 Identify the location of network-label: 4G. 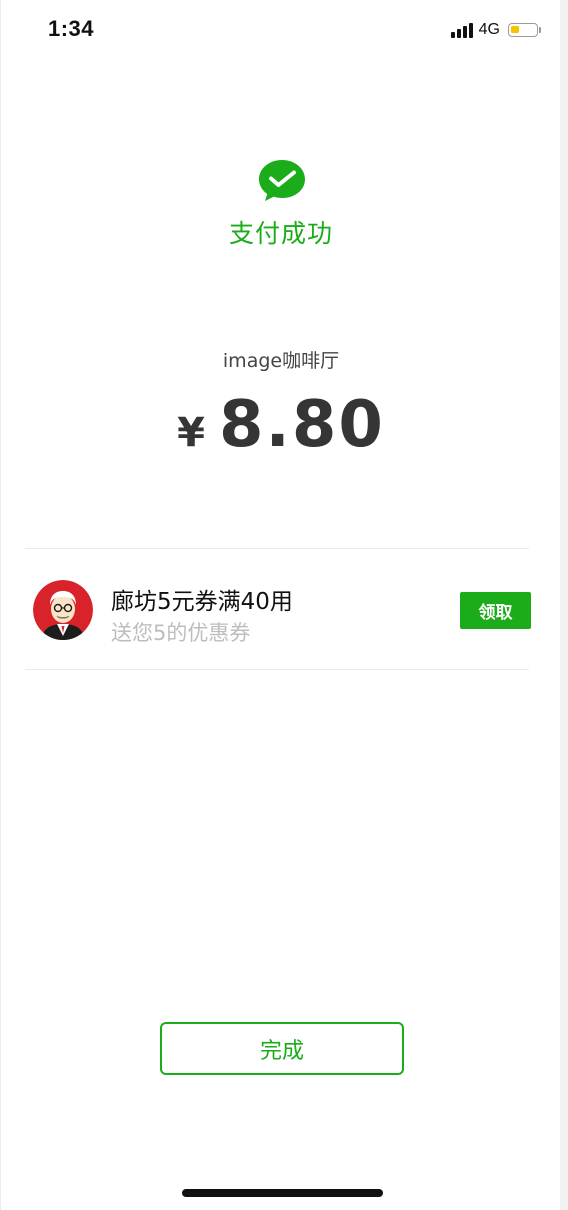
(489, 29).